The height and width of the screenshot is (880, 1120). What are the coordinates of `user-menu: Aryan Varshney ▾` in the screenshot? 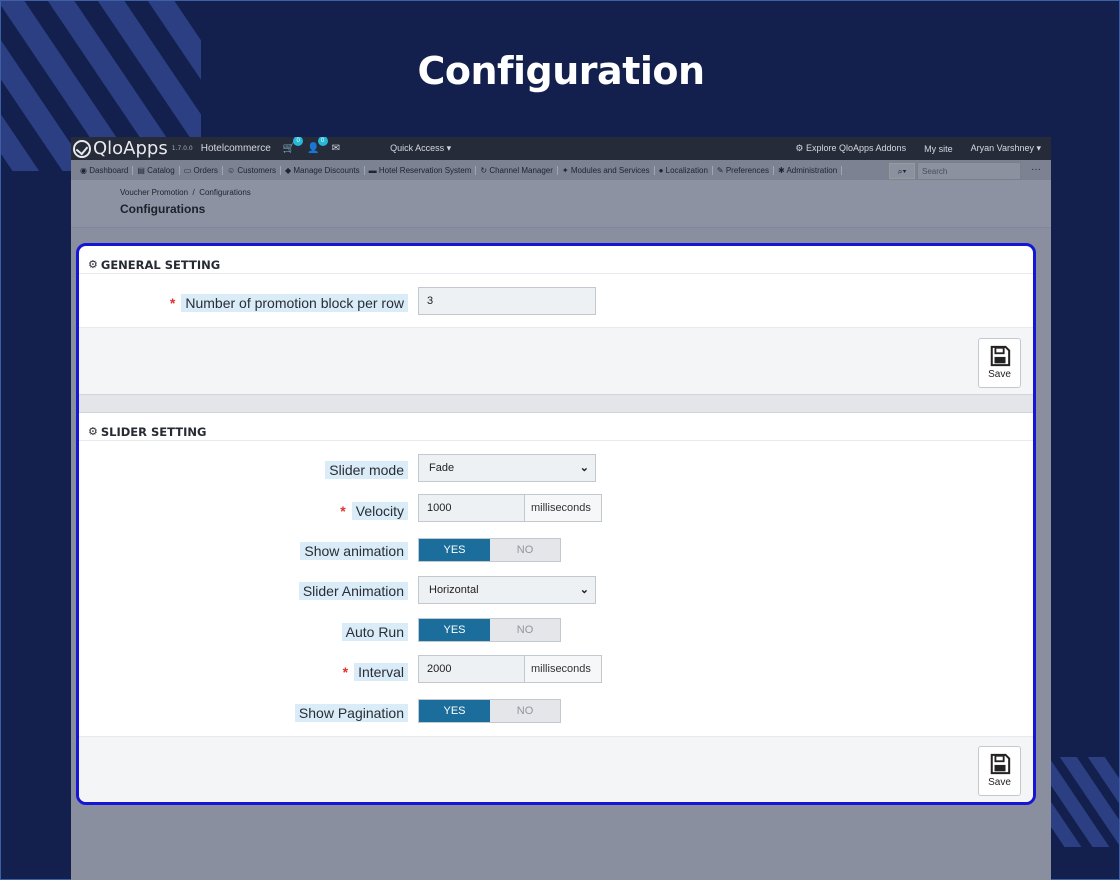 It's located at (1006, 148).